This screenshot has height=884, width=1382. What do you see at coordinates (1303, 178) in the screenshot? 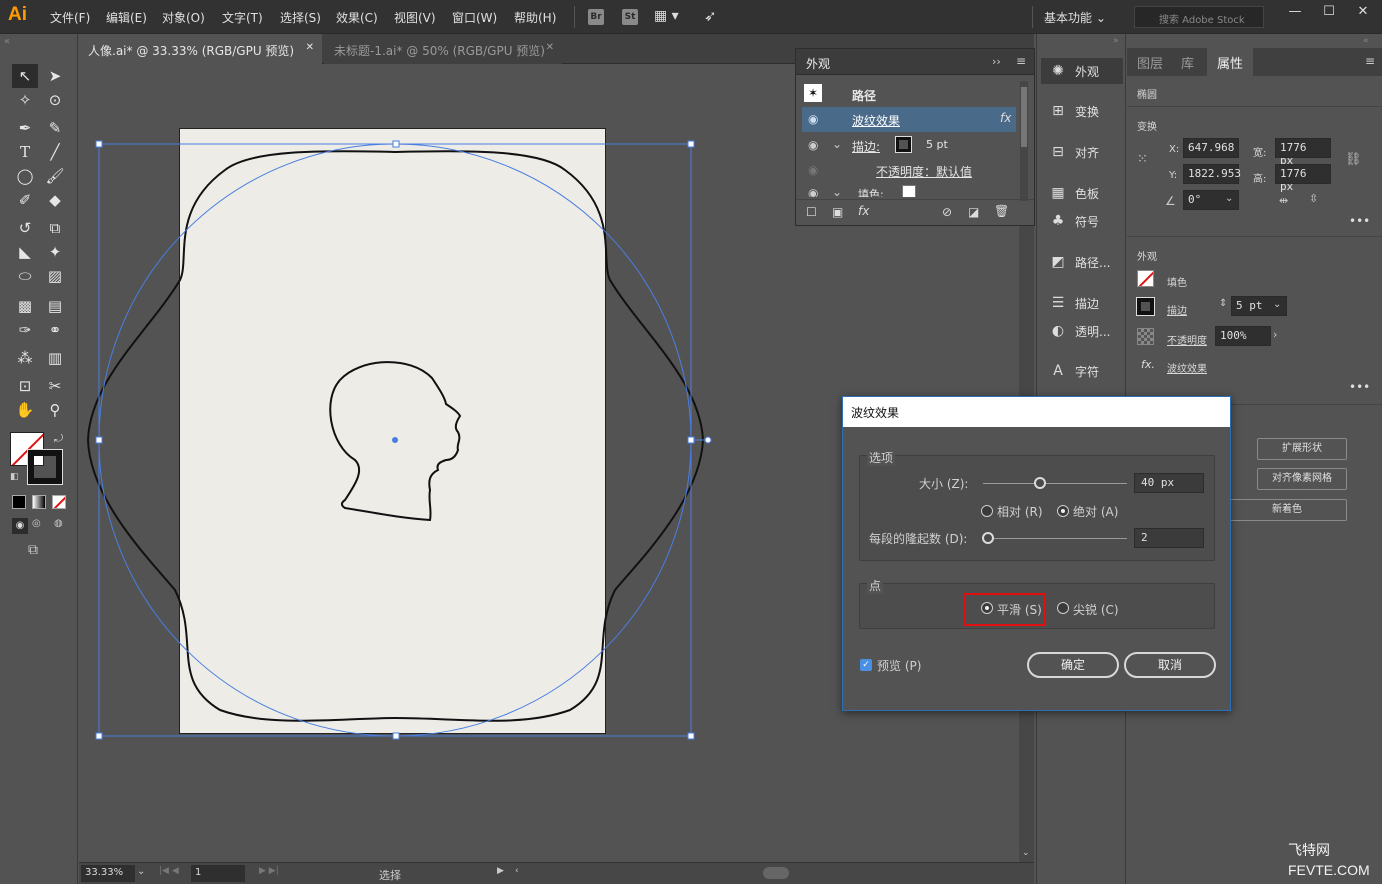
I see `height-field: 1776 px` at bounding box center [1303, 178].